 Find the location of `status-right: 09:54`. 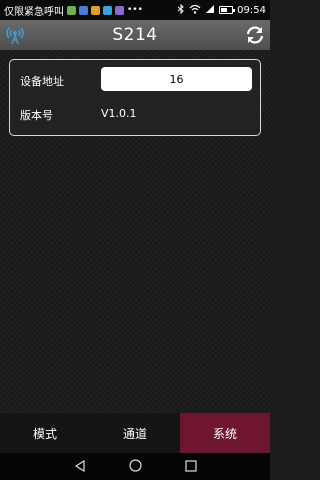

status-right: 09:54 is located at coordinates (221, 10).